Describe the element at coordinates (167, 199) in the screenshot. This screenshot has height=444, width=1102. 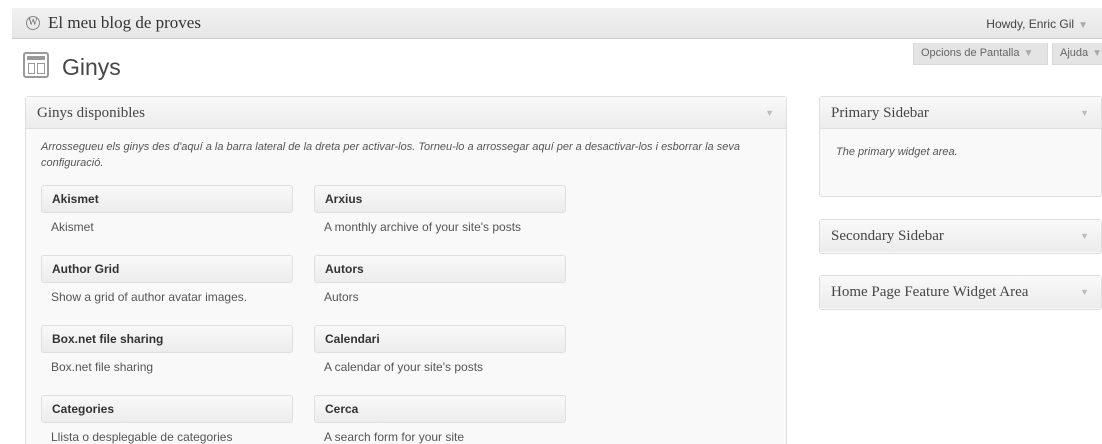
I see `widget-title: Akismet` at that location.